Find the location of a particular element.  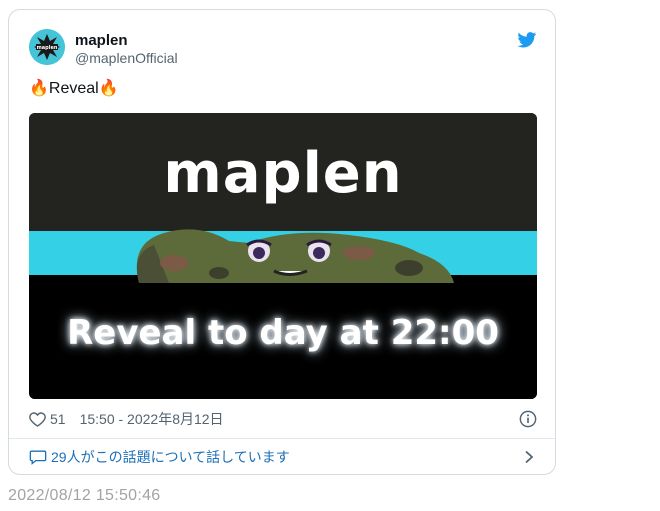

chevron-right-icon is located at coordinates (529, 457).